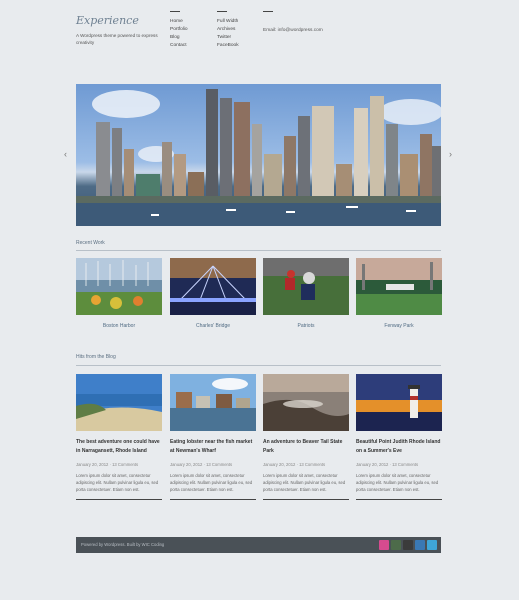  Describe the element at coordinates (65, 154) in the screenshot. I see `slider-prev-arrow-icon: ‹` at that location.